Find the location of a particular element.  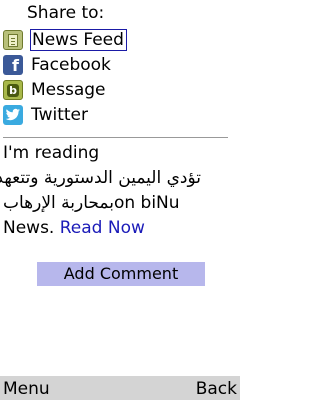

share-option-news-feed: News Feed is located at coordinates (113, 40).